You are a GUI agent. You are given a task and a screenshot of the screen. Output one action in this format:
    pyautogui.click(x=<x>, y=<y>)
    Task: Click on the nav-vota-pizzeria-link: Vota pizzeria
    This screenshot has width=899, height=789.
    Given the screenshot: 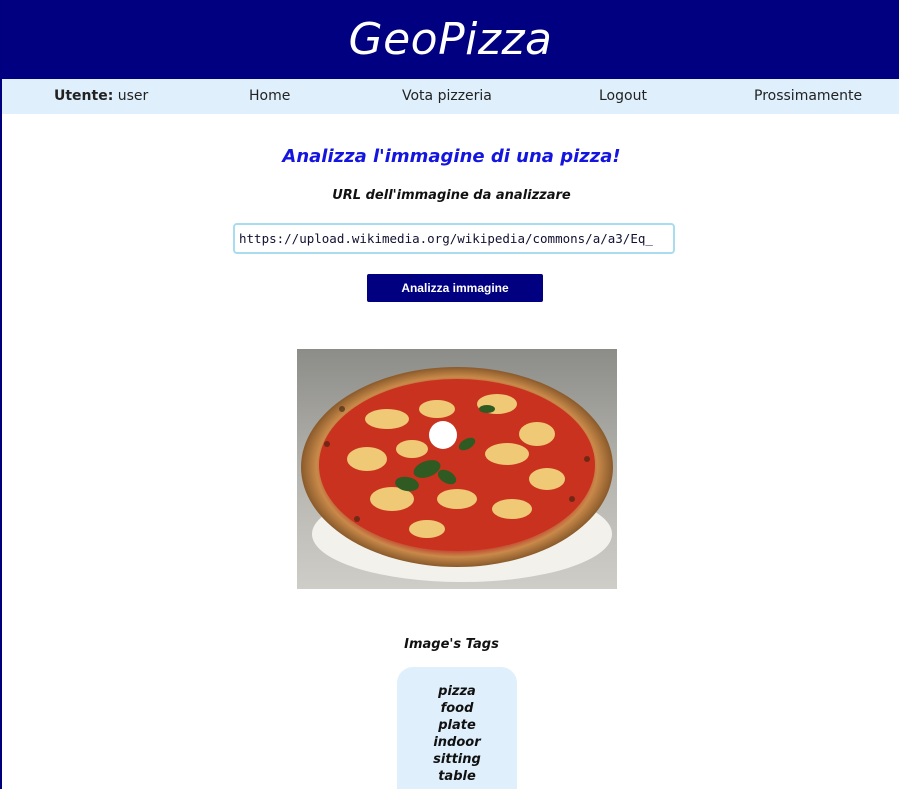 What is the action you would take?
    pyautogui.click(x=447, y=96)
    